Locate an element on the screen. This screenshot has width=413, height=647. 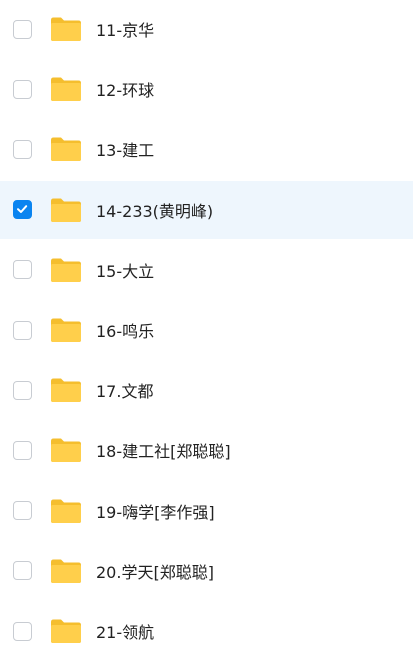
file-name: 12-环球 is located at coordinates (125, 89).